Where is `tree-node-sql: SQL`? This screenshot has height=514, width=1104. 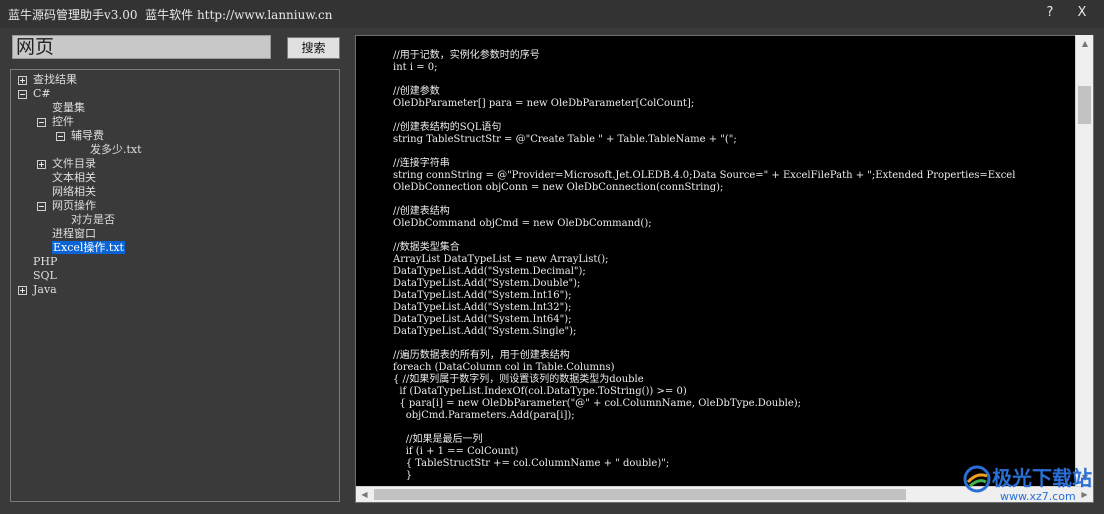
tree-node-sql: SQL is located at coordinates (45, 276).